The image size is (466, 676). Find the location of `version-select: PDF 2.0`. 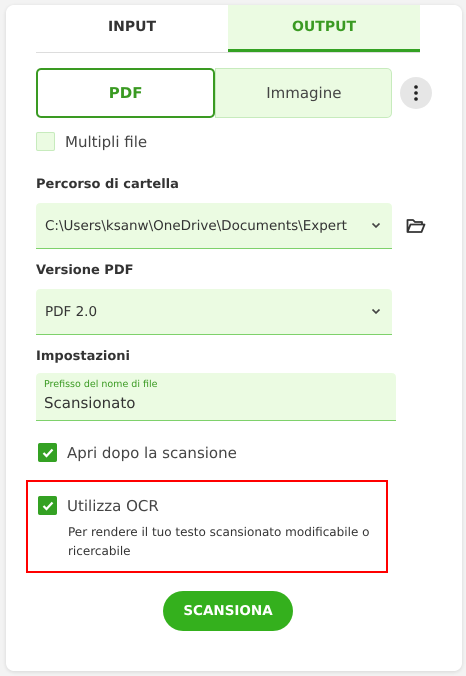

version-select: PDF 2.0 is located at coordinates (214, 312).